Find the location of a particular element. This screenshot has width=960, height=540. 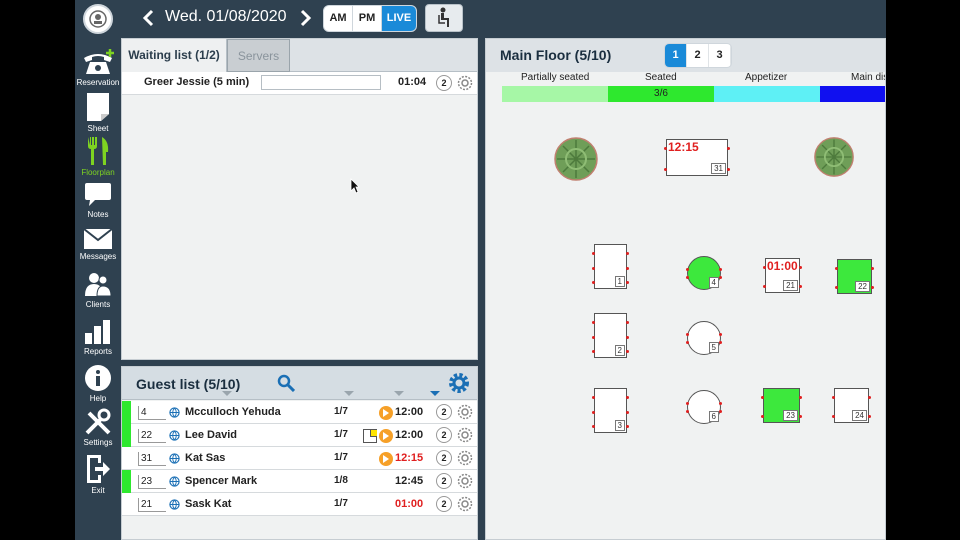

guest-name: Sask Kat is located at coordinates (208, 504).